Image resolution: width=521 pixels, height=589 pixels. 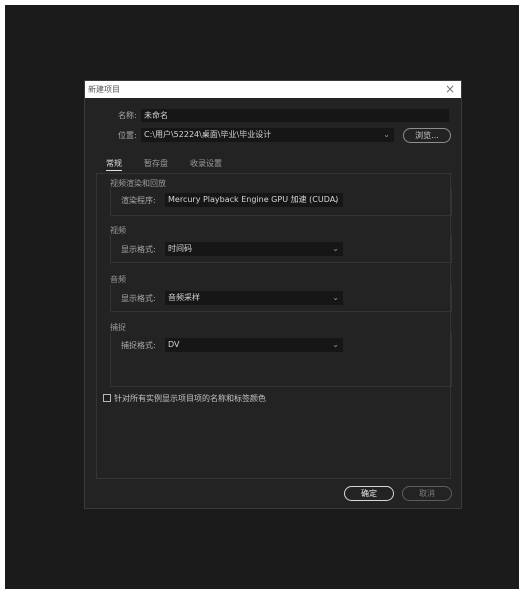 What do you see at coordinates (450, 89) in the screenshot?
I see `close-icon: ×` at bounding box center [450, 89].